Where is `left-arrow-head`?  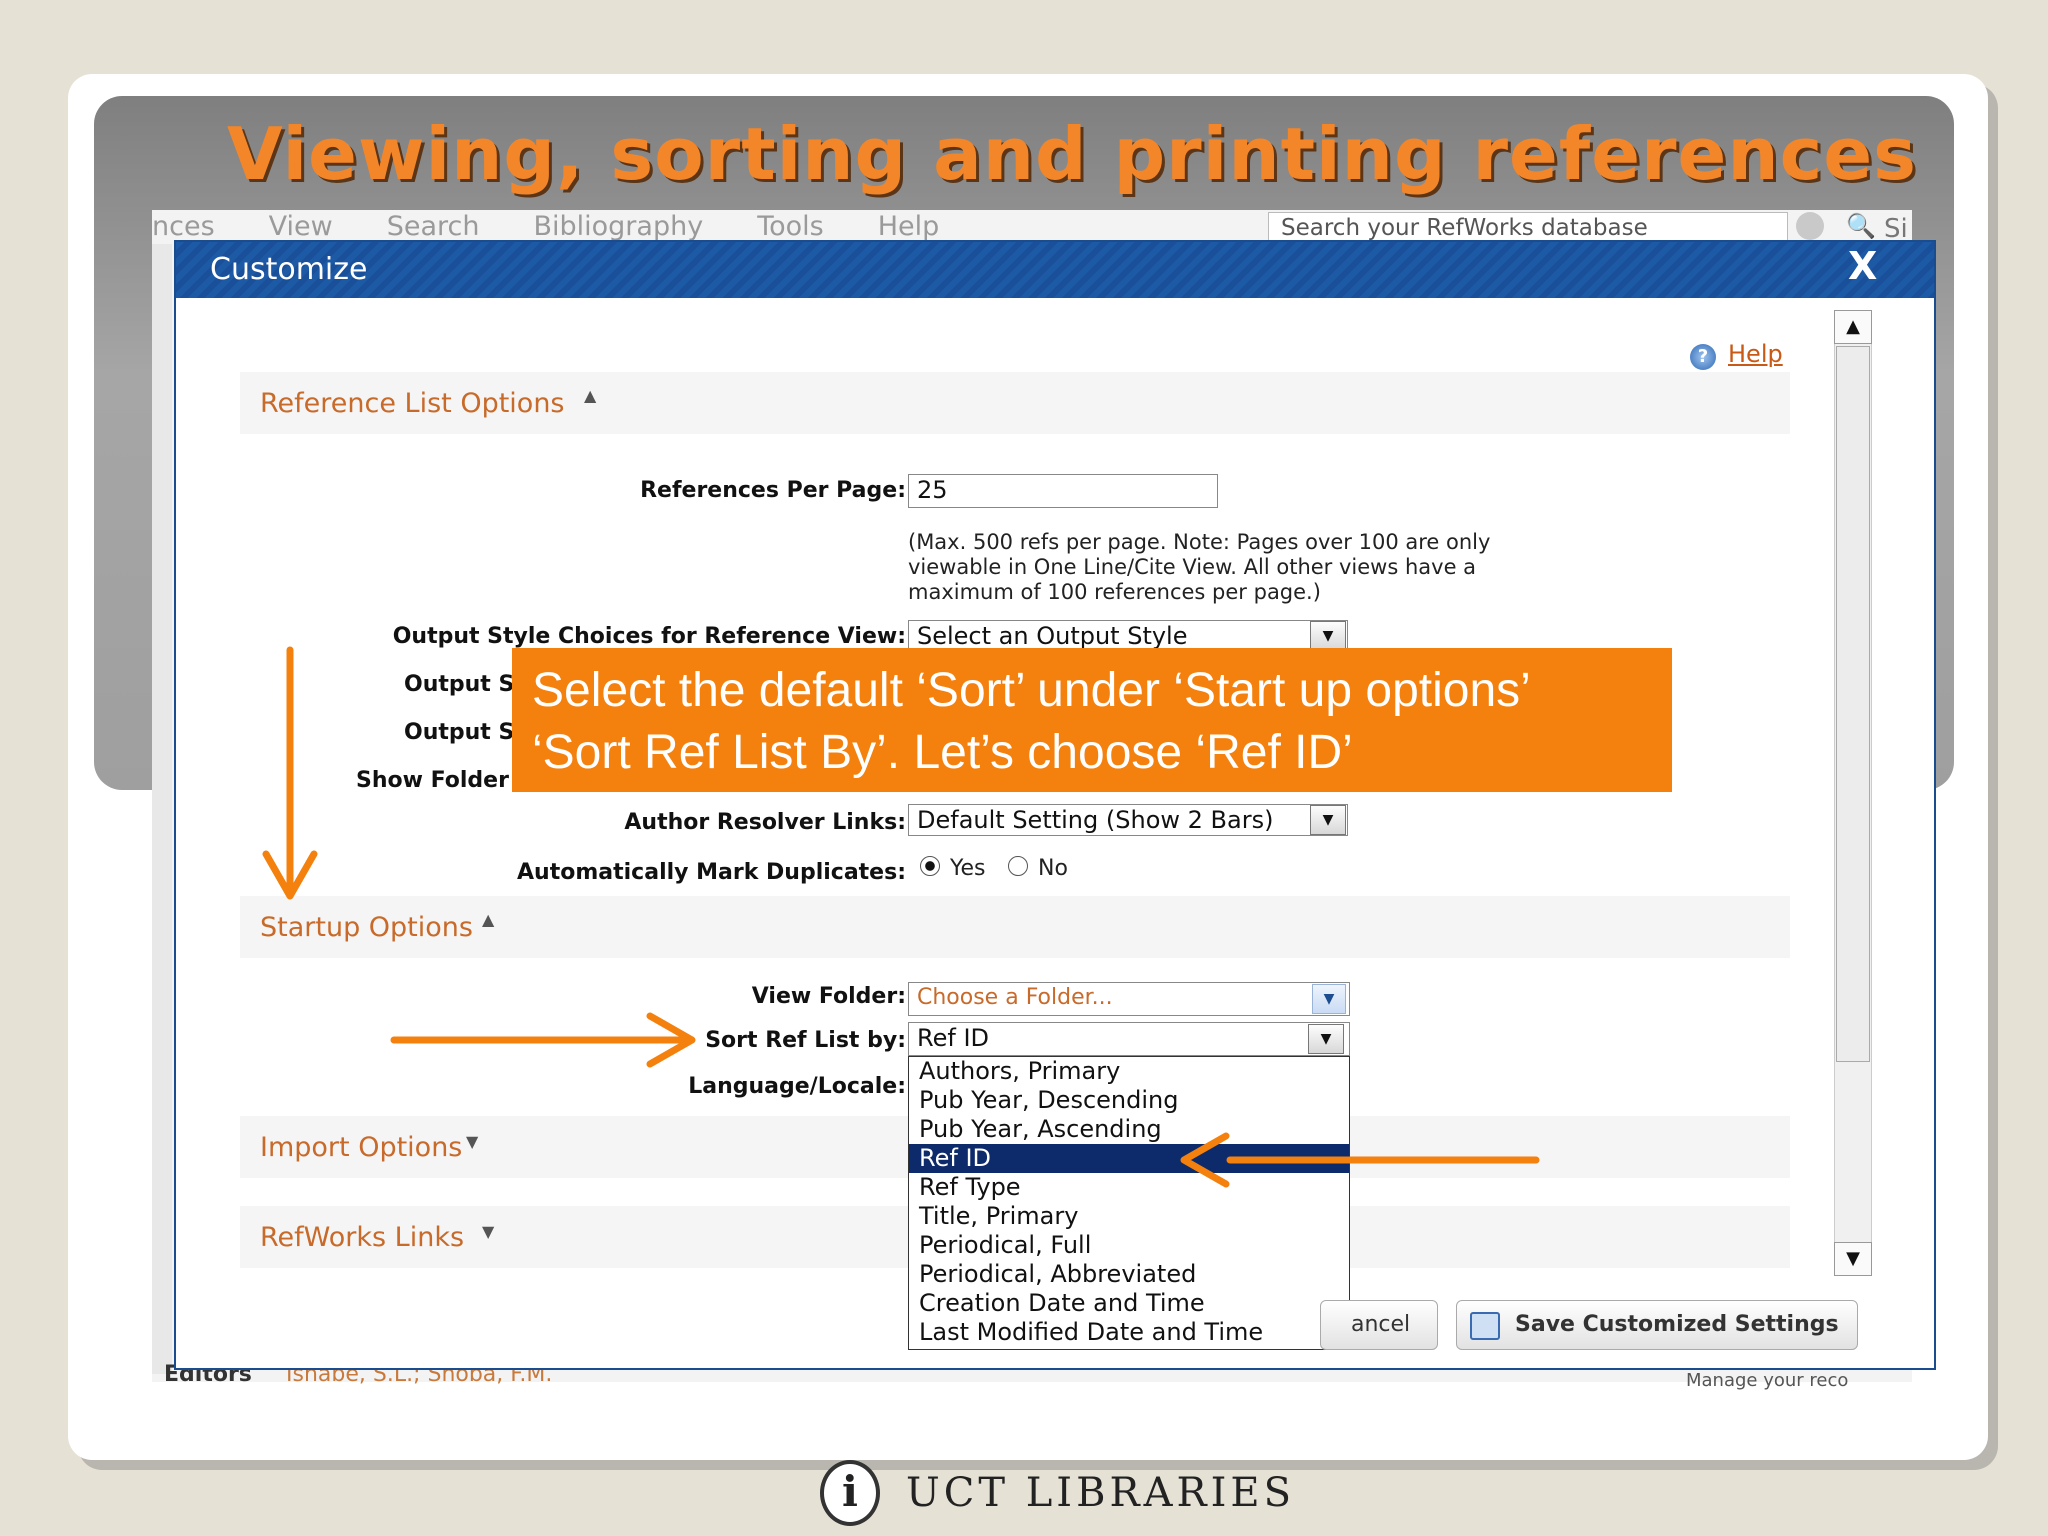 left-arrow-head is located at coordinates (1205, 1160).